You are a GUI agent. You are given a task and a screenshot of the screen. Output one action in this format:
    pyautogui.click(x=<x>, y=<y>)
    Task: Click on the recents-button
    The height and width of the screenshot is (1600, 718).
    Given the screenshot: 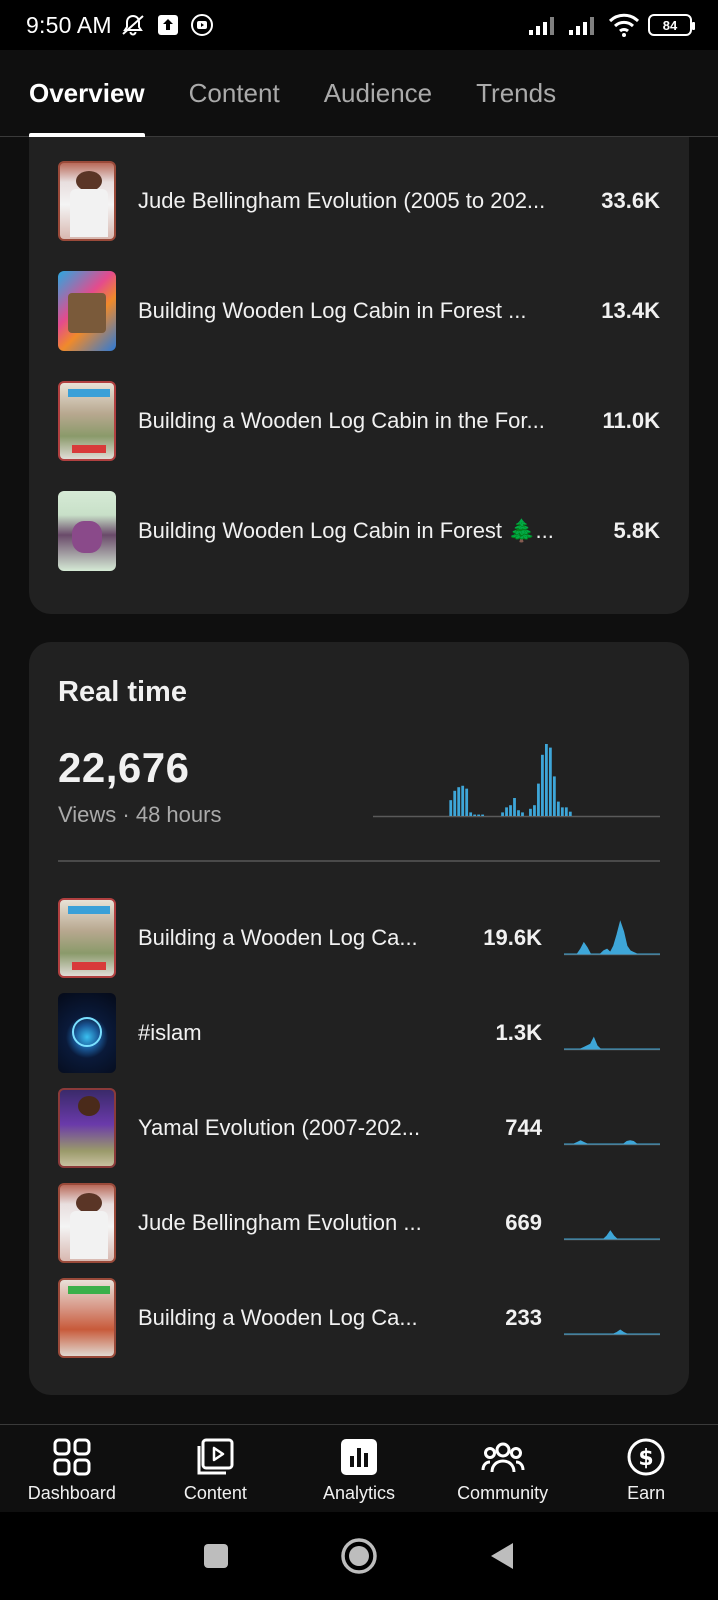 What is the action you would take?
    pyautogui.click(x=216, y=1556)
    